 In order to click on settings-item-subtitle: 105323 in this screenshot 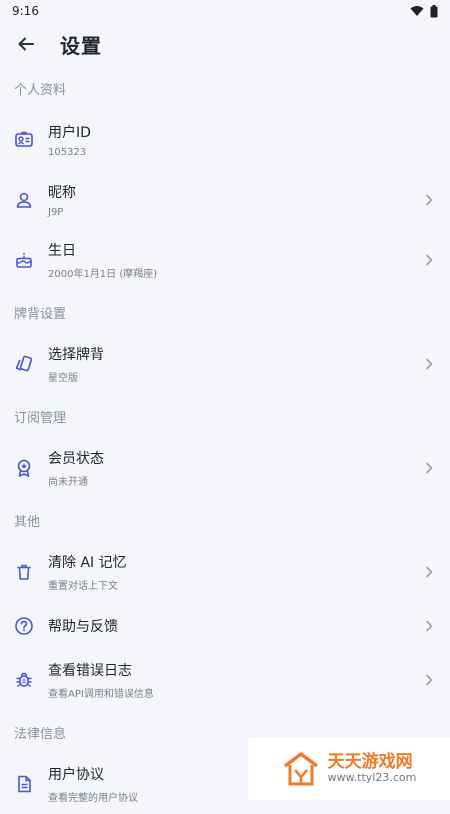, I will do `click(67, 152)`.